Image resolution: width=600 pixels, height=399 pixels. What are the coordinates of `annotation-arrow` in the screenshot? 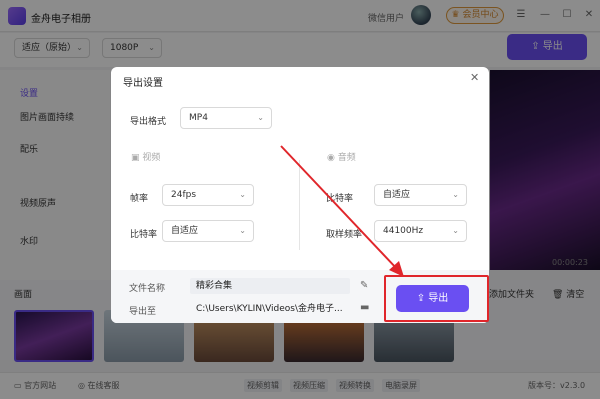 It's located at (342, 211).